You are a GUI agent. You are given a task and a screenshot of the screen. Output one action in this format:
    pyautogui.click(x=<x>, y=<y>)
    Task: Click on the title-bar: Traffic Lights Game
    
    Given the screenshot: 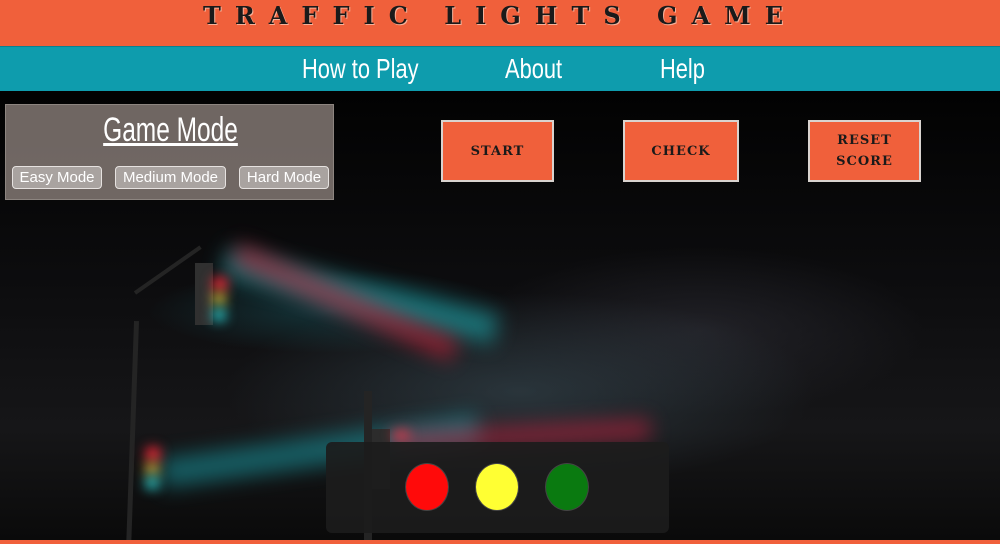 What is the action you would take?
    pyautogui.click(x=500, y=23)
    